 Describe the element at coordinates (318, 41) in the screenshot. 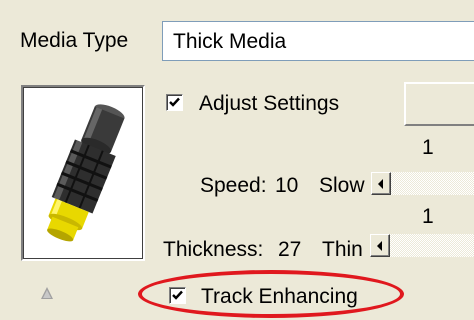

I see `media-type-field: Thick Media` at that location.